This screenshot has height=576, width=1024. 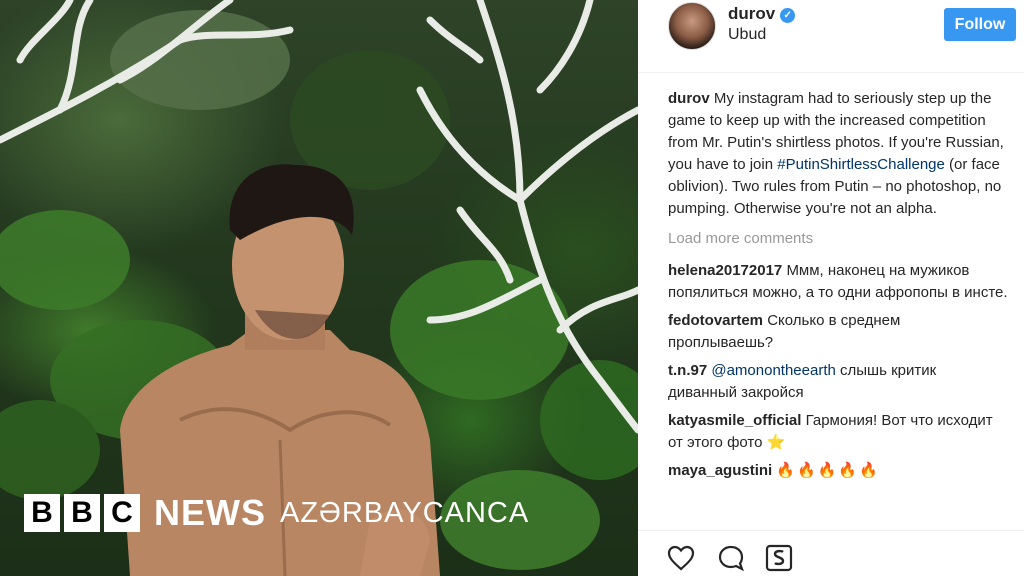 I want to click on caption-hashtag: #PutinShirtlessChallenge, so click(x=861, y=164).